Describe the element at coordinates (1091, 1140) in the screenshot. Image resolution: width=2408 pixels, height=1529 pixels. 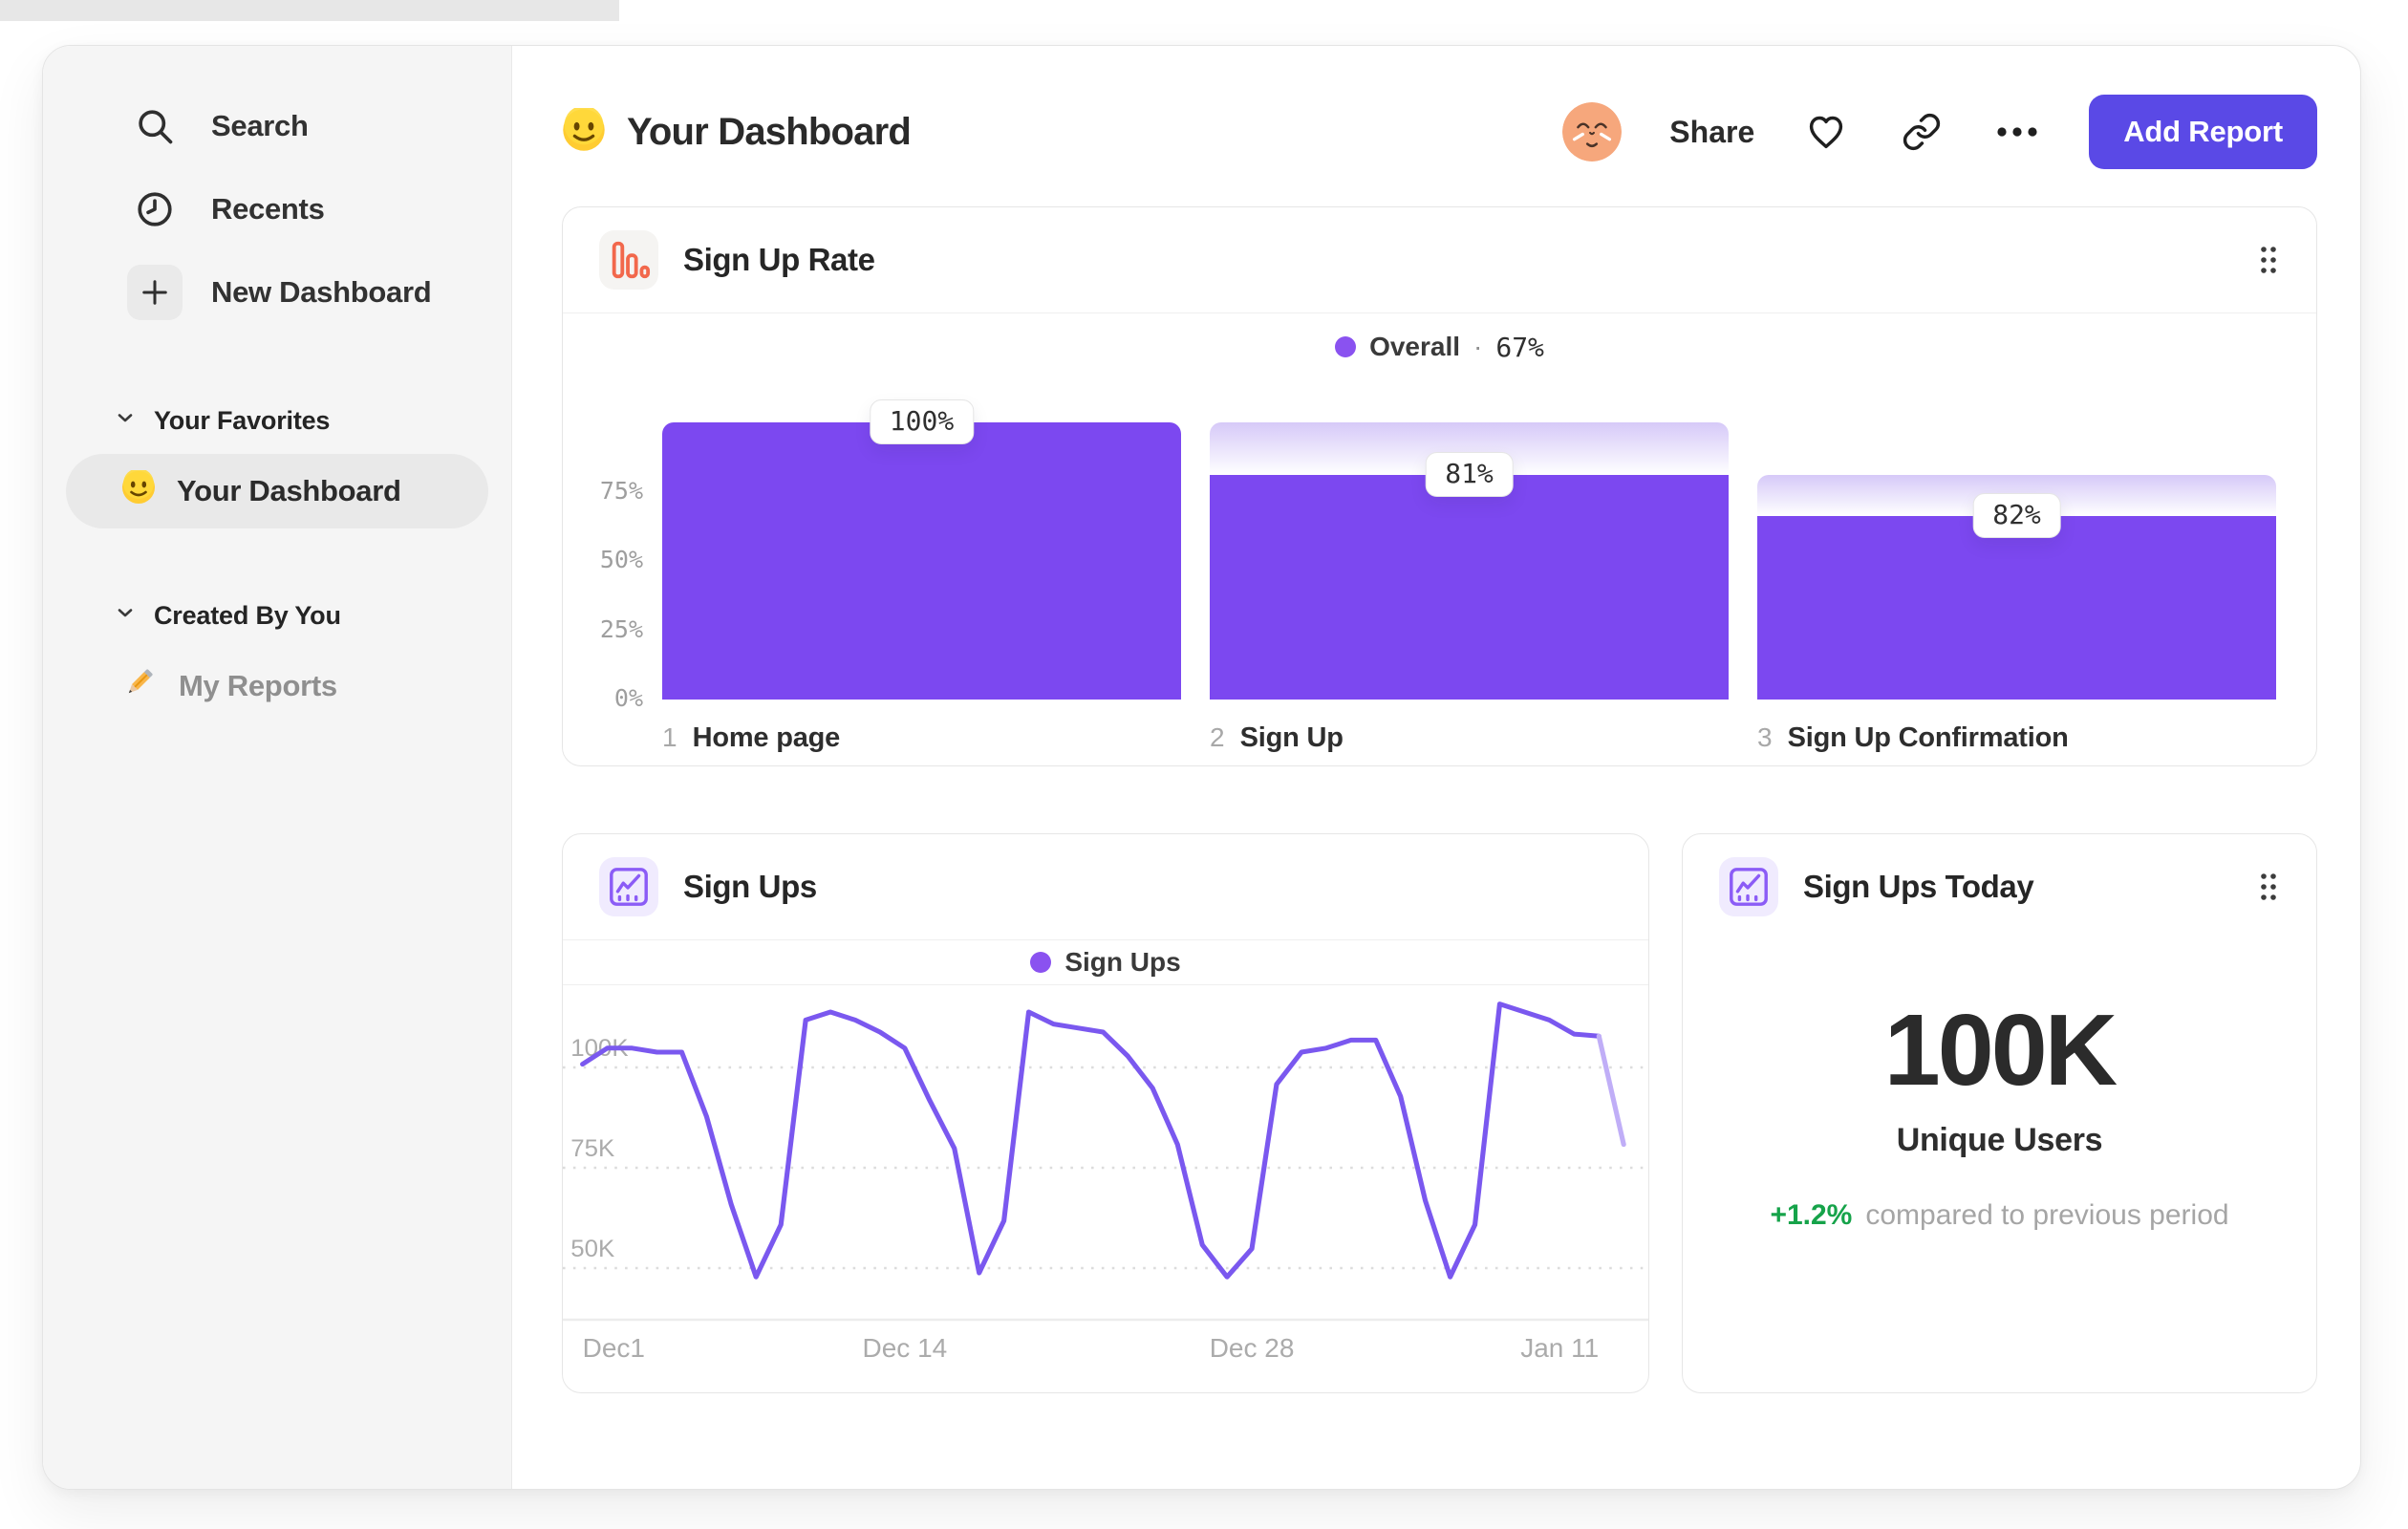
I see `sign-ups-series-line` at that location.